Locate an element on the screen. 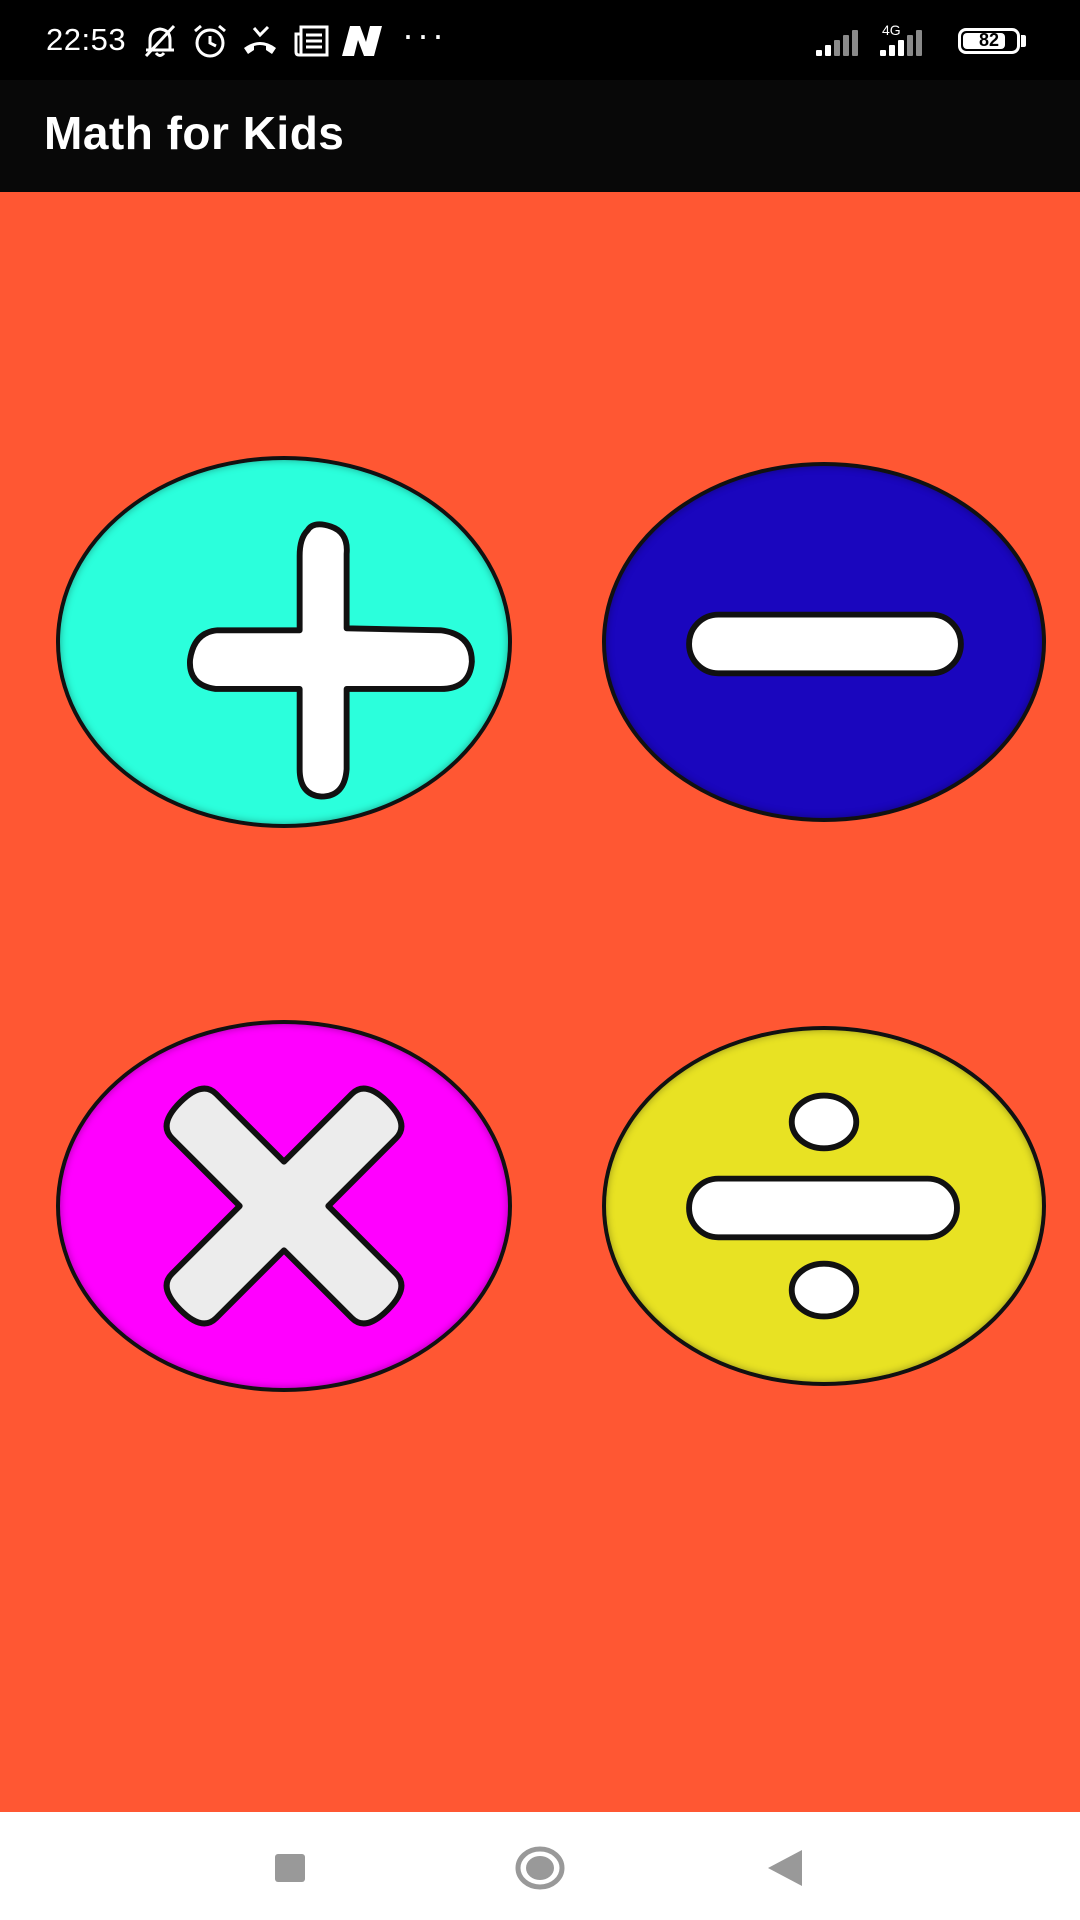 This screenshot has height=1920, width=1080. home-button is located at coordinates (540, 1866).